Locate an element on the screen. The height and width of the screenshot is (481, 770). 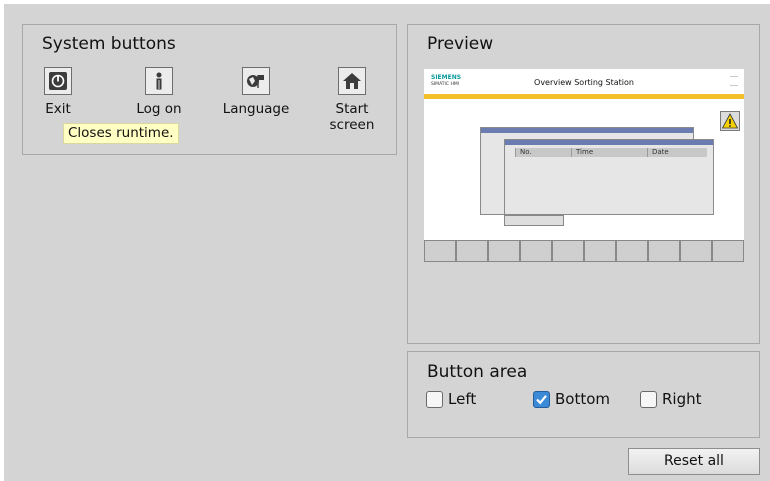
preview-button-bar is located at coordinates (584, 251).